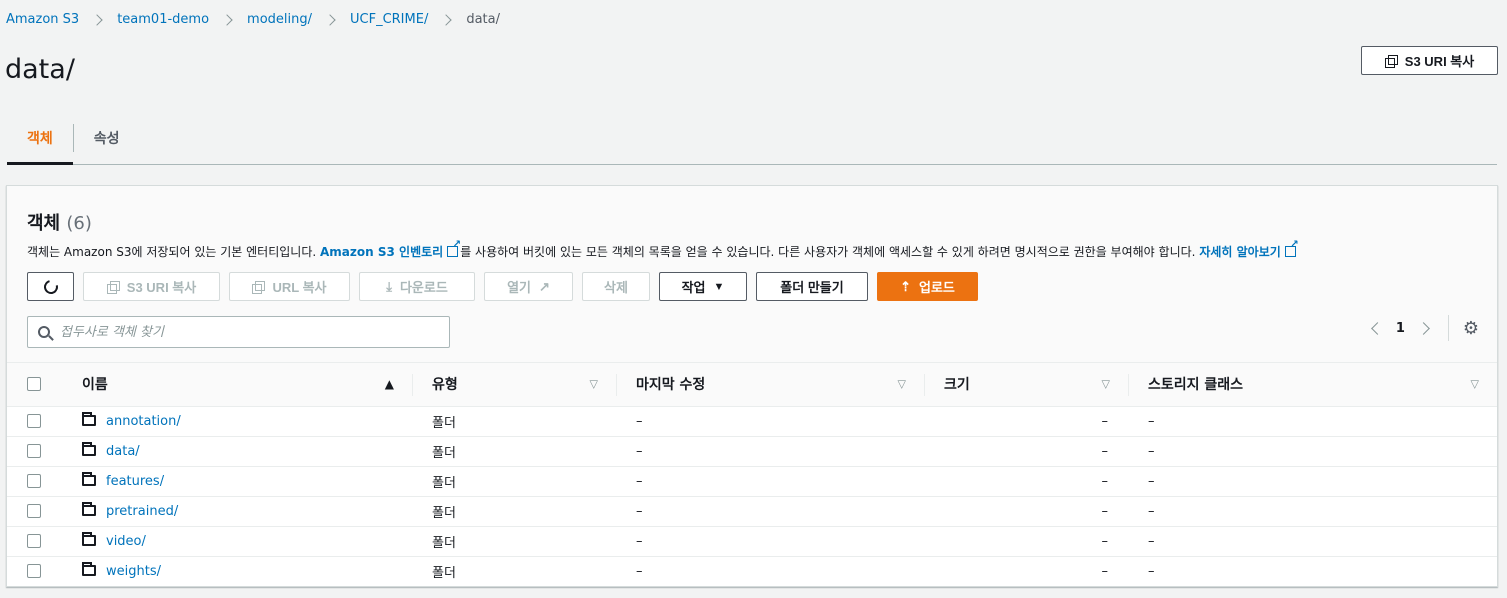 This screenshot has width=1507, height=598. What do you see at coordinates (237, 571) in the screenshot?
I see `name-cell: weights/` at bounding box center [237, 571].